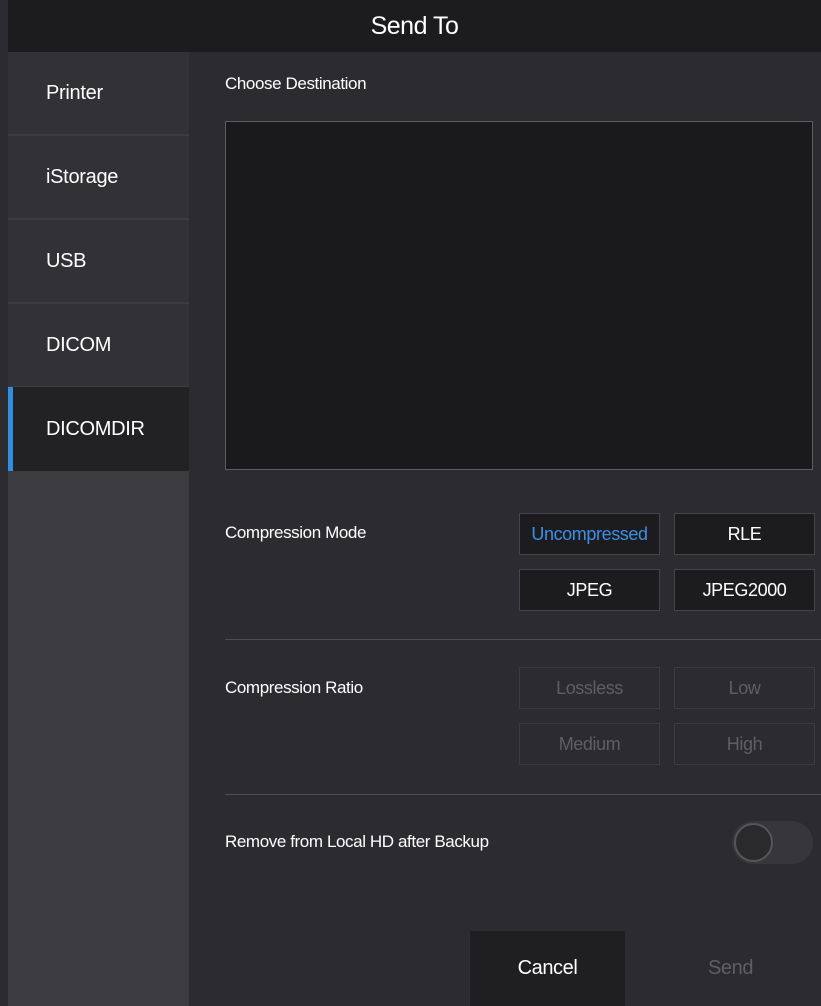 This screenshot has width=821, height=1006. Describe the element at coordinates (295, 532) in the screenshot. I see `compression-mode-label: Compression Mode` at that location.